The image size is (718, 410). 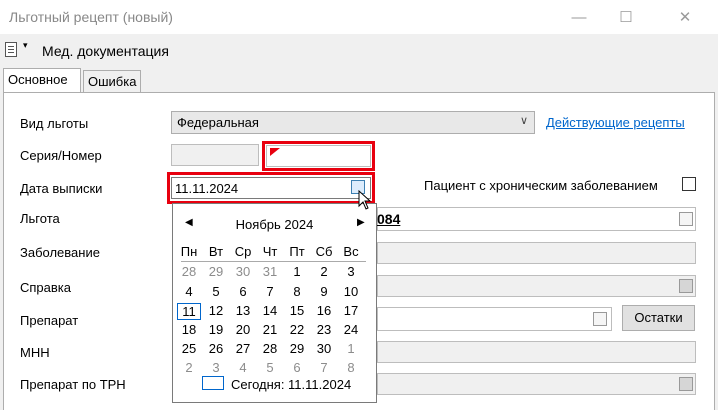 I want to click on mouse-cursor-icon, so click(x=365, y=200).